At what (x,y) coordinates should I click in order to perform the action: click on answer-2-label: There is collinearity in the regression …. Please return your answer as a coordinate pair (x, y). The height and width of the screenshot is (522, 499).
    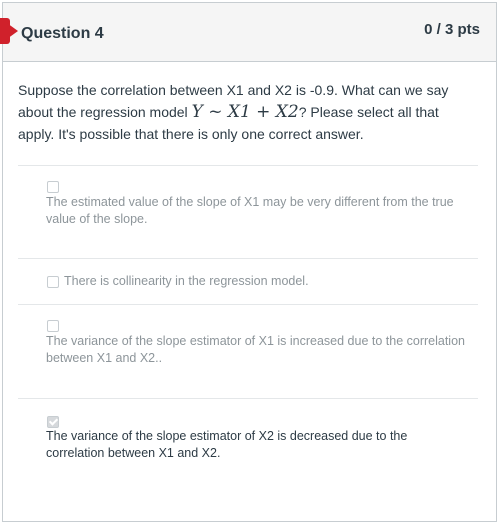
    Looking at the image, I should click on (186, 281).